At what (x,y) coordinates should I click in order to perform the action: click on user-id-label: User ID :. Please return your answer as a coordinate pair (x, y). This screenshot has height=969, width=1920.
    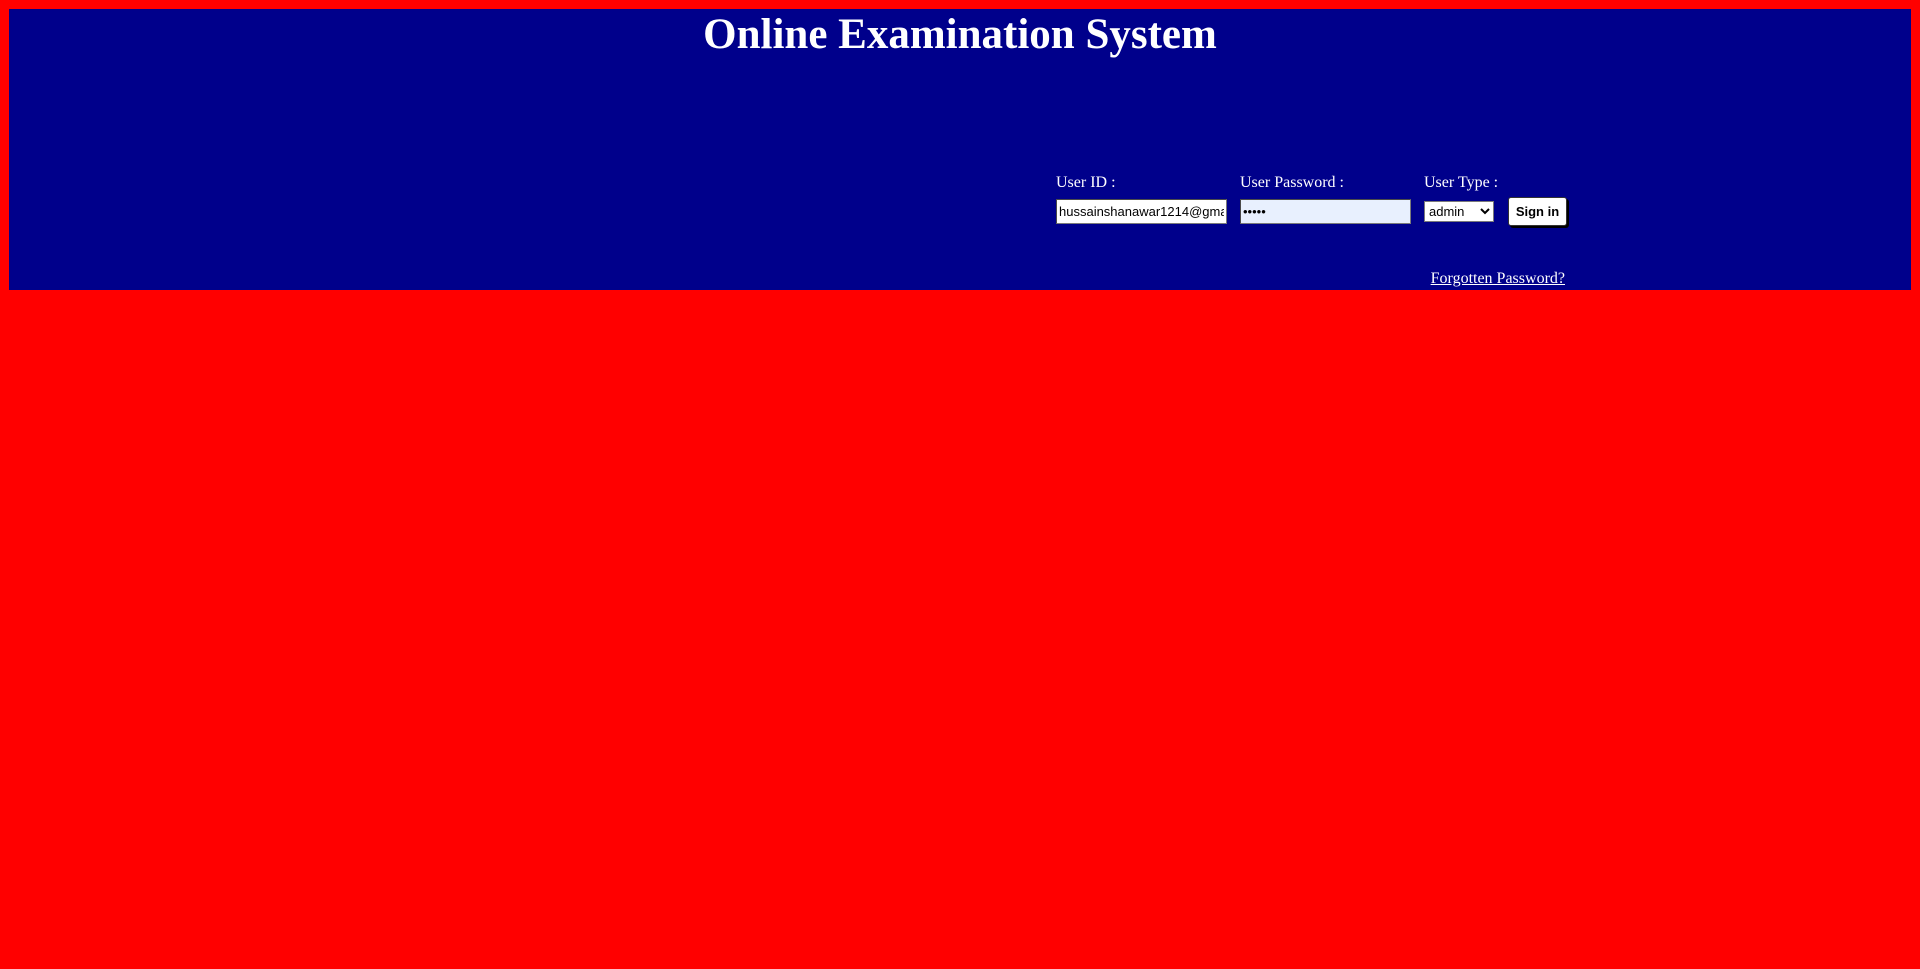
    Looking at the image, I should click on (1086, 182).